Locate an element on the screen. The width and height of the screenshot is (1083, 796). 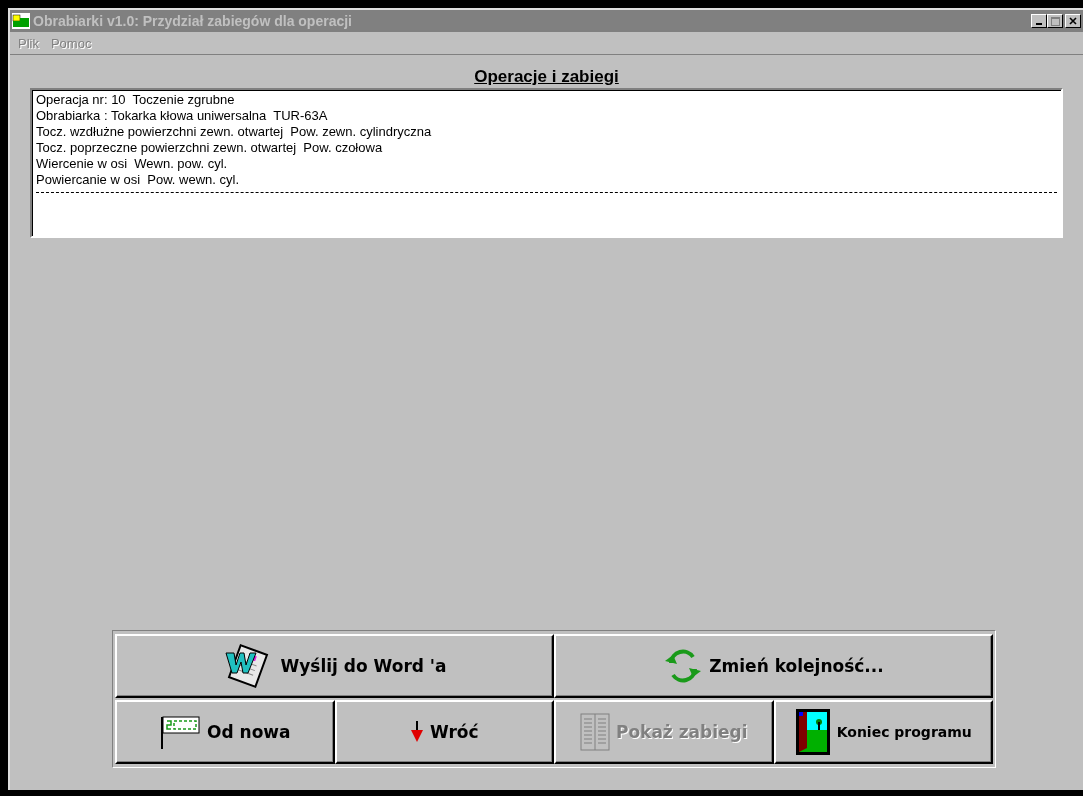
list-line: Tocz. wzdłużne powierzchni zewn. otwartej Pow. zewn. cylindryczna is located at coordinates (234, 132).